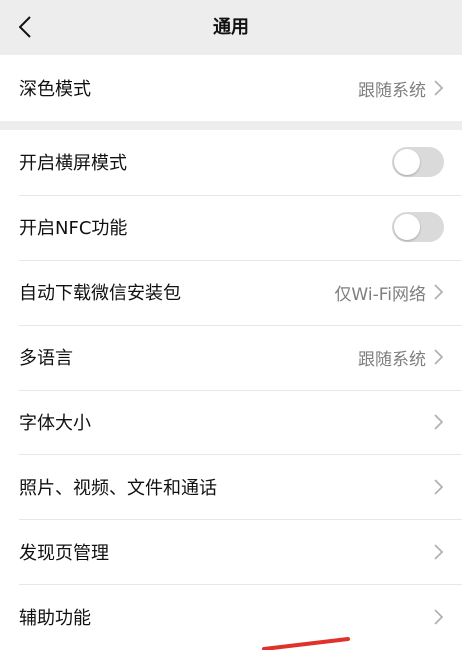  What do you see at coordinates (231, 357) in the screenshot?
I see `row-language: 多语言 跟随系统` at bounding box center [231, 357].